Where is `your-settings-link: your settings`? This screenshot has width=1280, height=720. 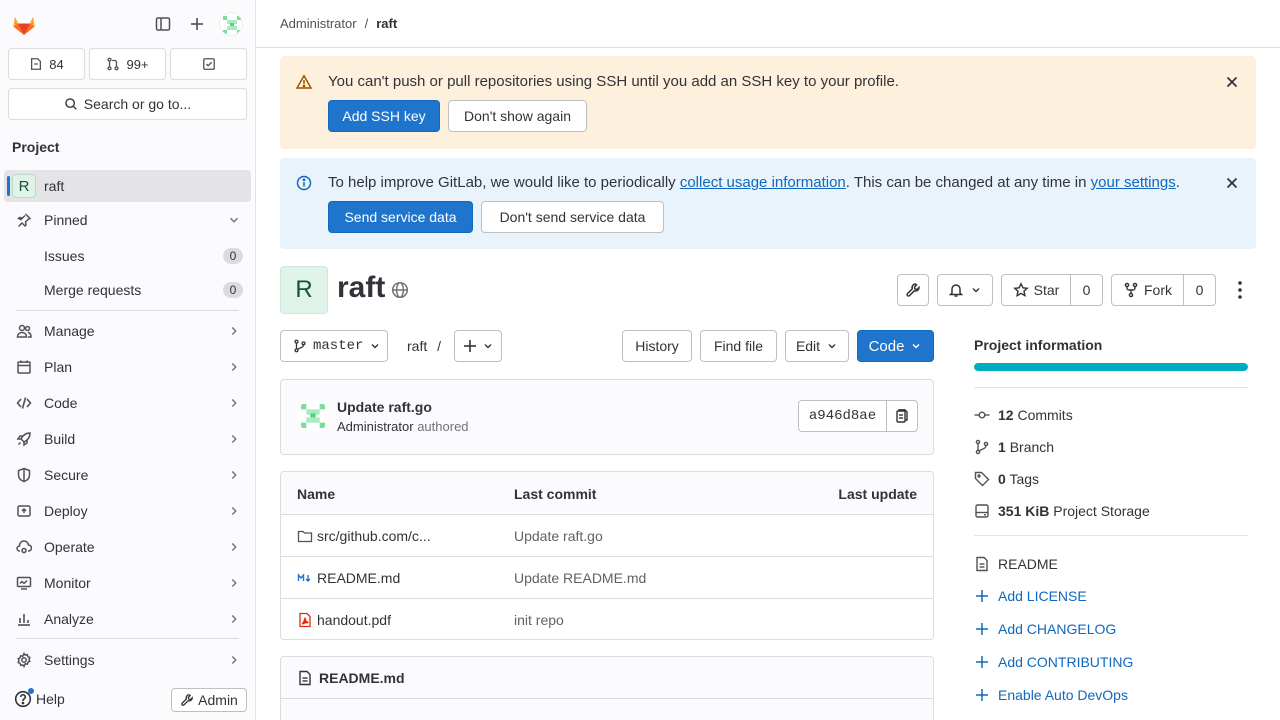
your-settings-link: your settings is located at coordinates (1133, 182).